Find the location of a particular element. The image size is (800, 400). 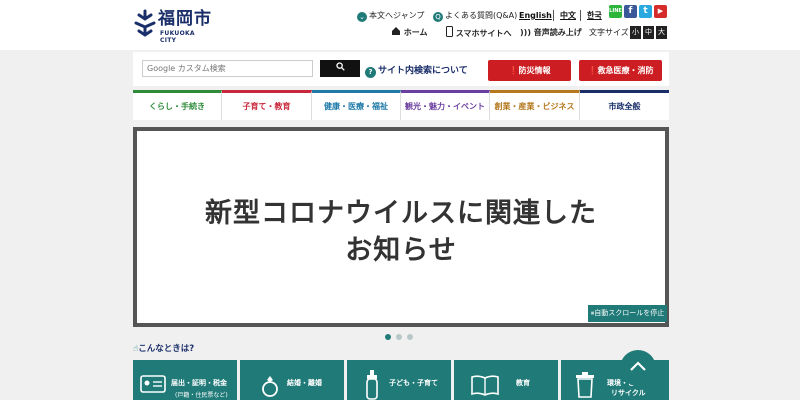

baby-bottle-icon is located at coordinates (372, 385).